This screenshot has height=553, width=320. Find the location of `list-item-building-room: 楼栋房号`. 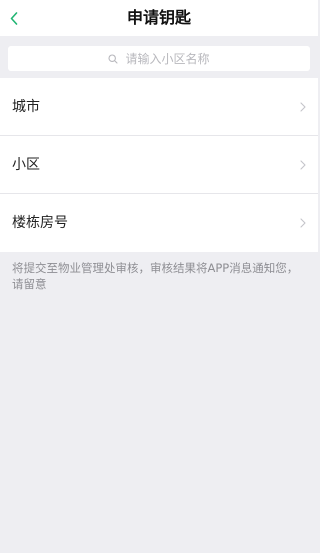

list-item-building-room: 楼栋房号 is located at coordinates (159, 223).